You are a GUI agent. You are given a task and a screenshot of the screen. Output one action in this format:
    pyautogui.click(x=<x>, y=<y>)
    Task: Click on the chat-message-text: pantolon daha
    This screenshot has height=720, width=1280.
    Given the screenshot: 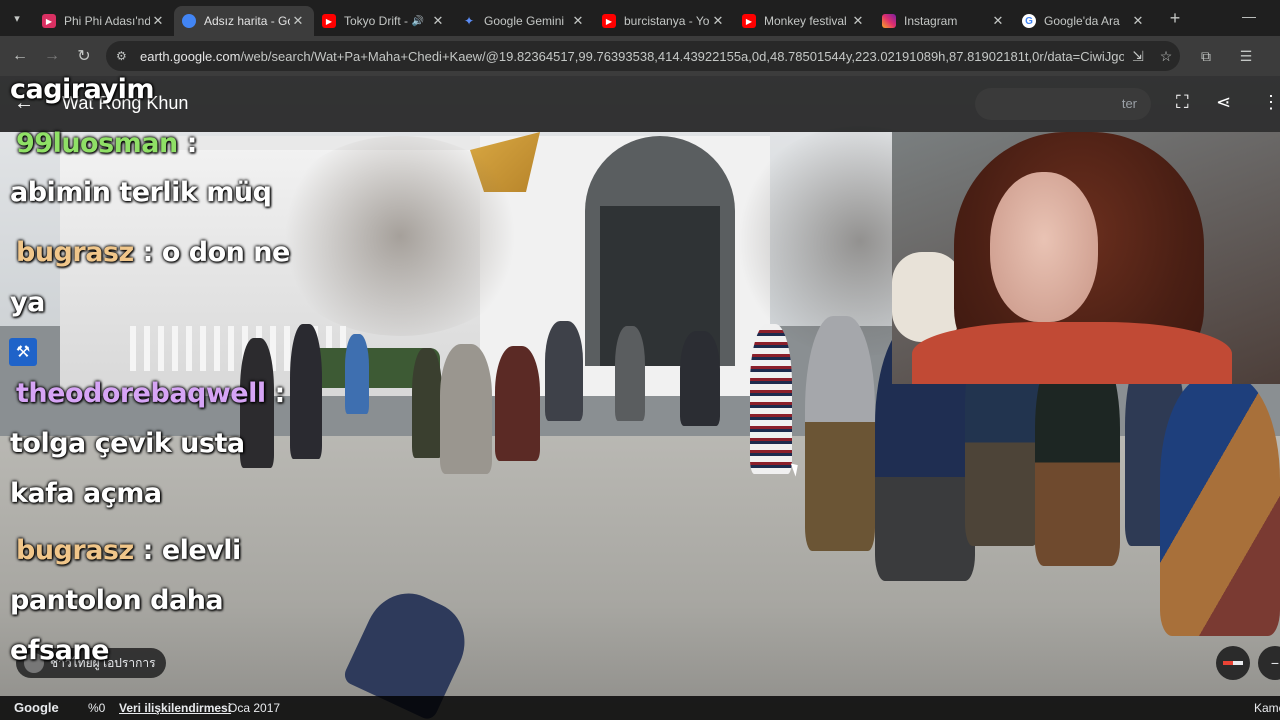 What is the action you would take?
    pyautogui.click(x=117, y=600)
    